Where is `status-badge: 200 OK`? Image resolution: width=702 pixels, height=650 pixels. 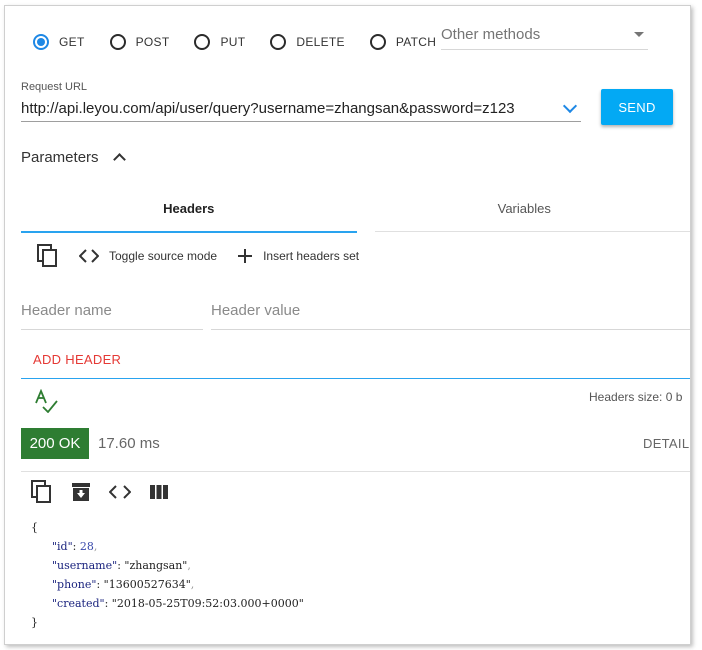 status-badge: 200 OK is located at coordinates (55, 443).